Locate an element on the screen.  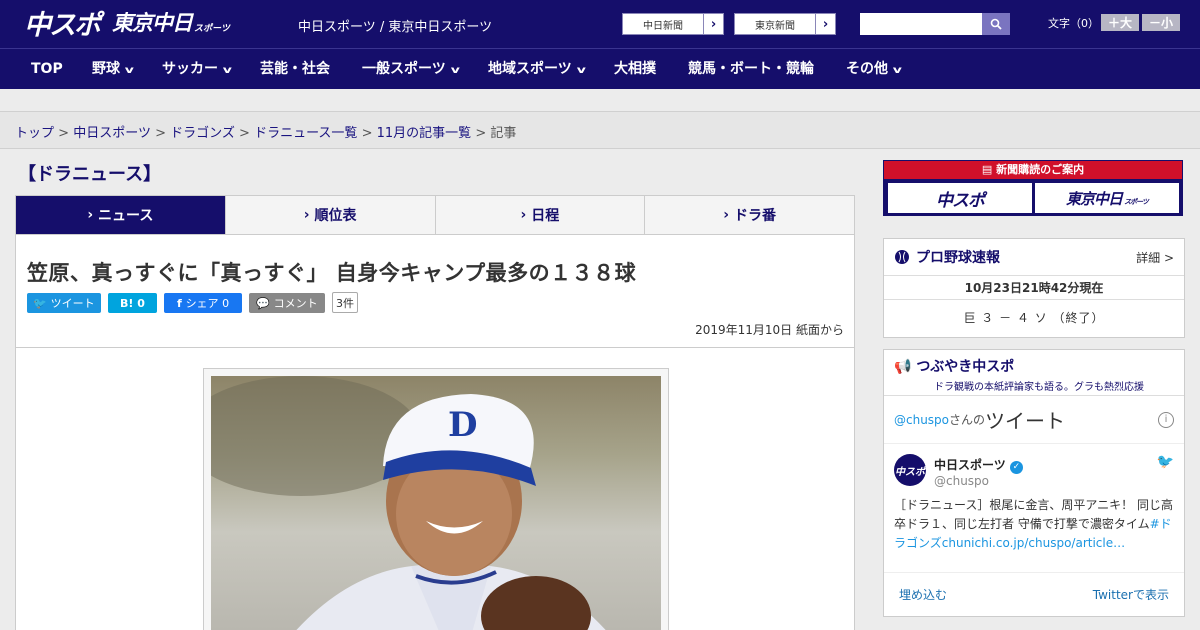
twitter-icon: 🐦 is located at coordinates (42, 303).